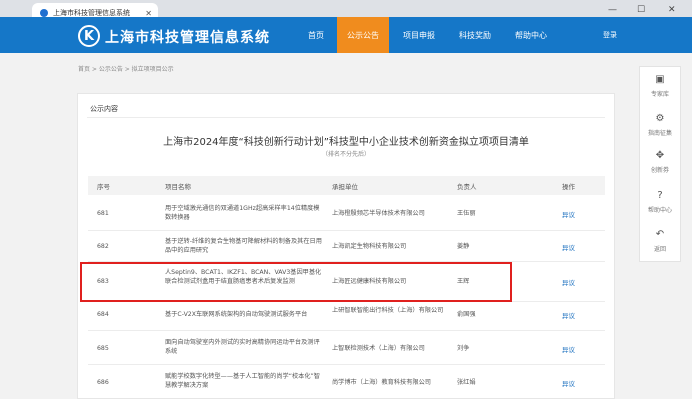 The width and height of the screenshot is (692, 399). I want to click on side-item-label: 返回, so click(659, 249).